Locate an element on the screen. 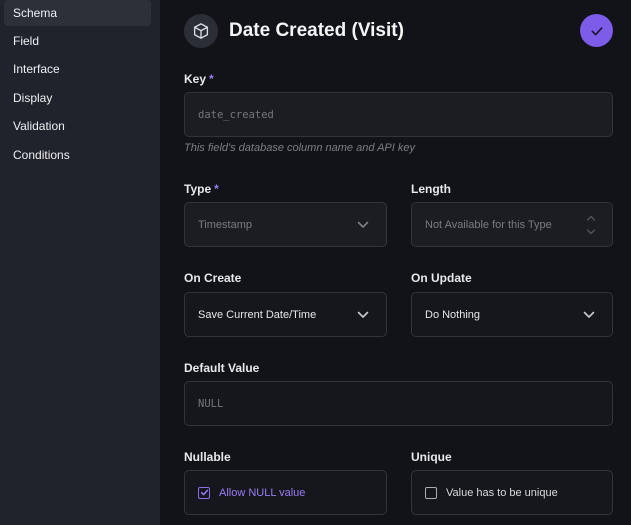 The image size is (631, 525). key-label: Key * is located at coordinates (199, 79).